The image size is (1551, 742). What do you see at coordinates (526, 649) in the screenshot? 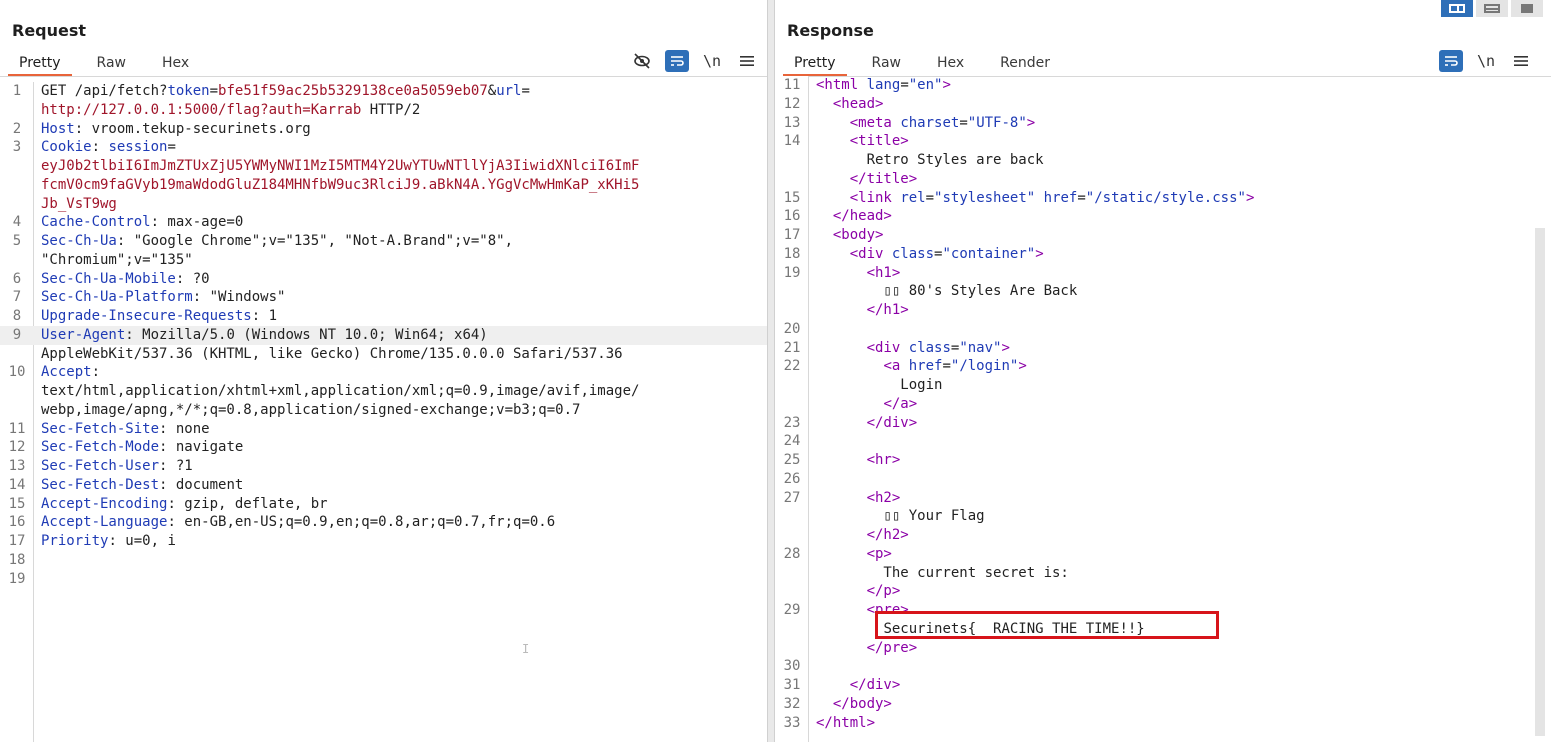
I see `text-cursor-icon: I` at bounding box center [526, 649].